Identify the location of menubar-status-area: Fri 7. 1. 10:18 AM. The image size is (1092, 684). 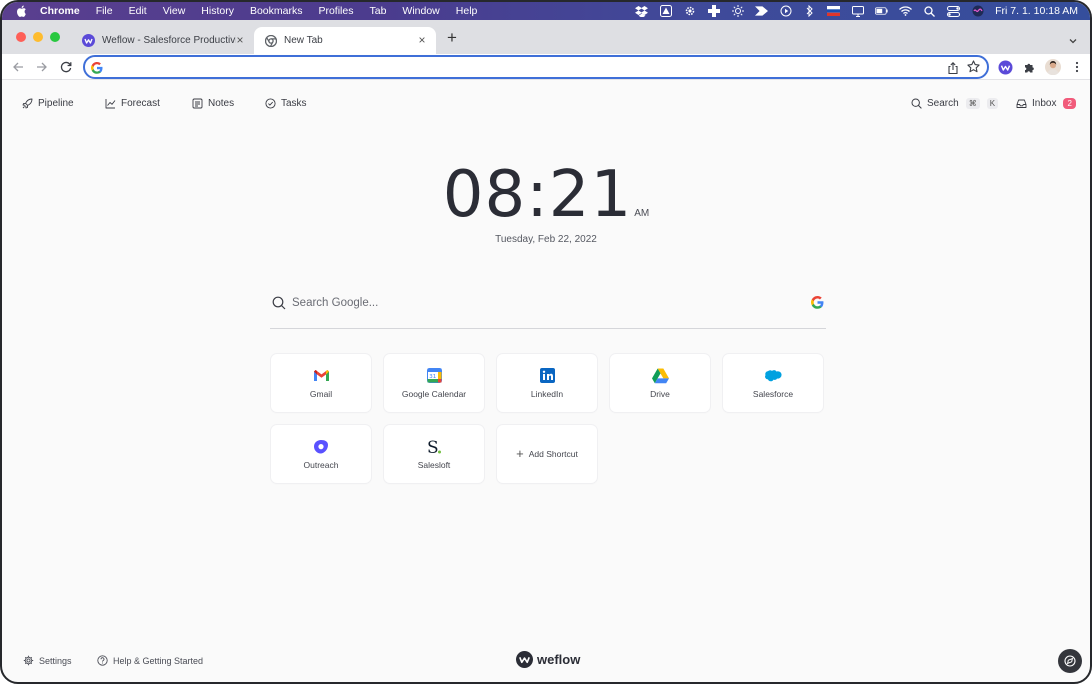
(856, 11).